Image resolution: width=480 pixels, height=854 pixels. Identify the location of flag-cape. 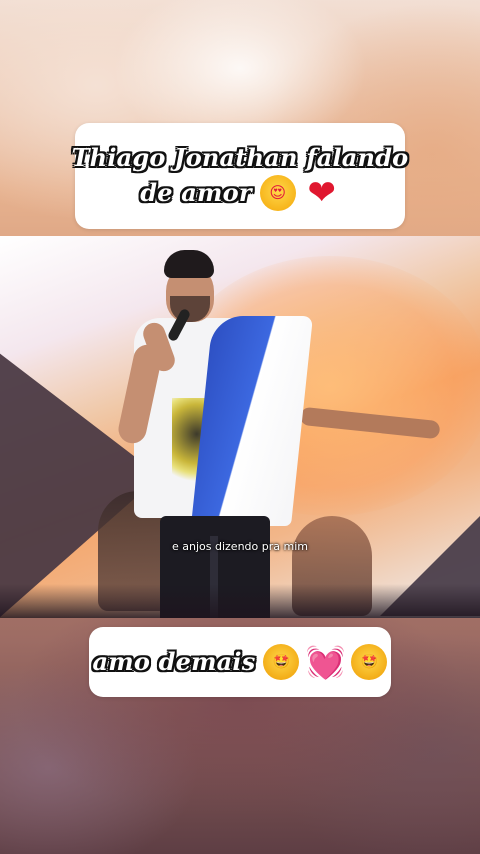
(252, 421).